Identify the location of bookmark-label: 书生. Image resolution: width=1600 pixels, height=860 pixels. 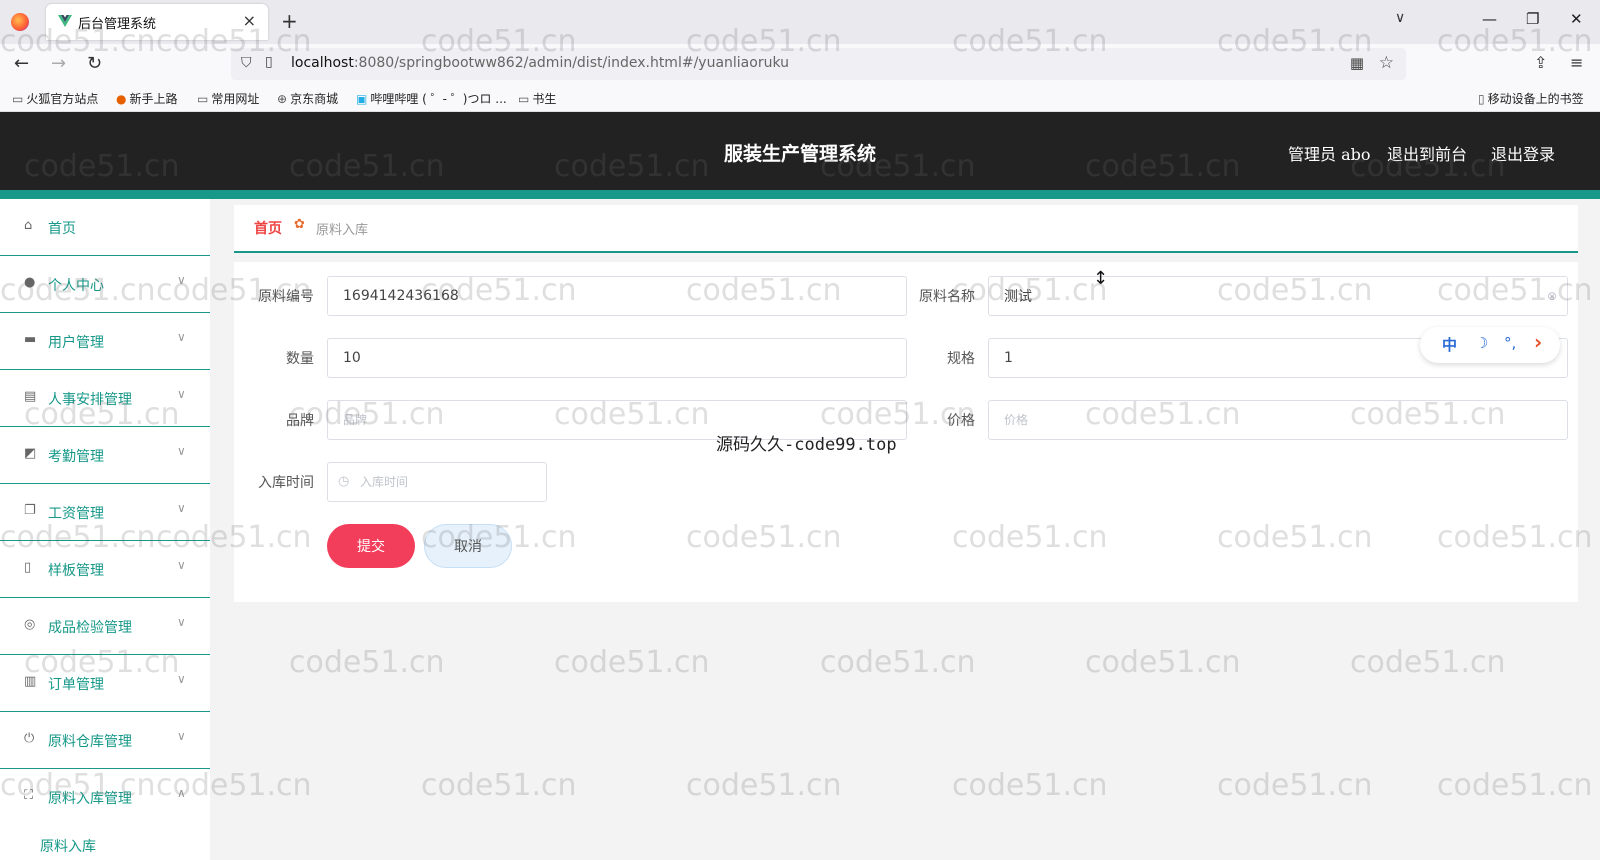
(544, 99).